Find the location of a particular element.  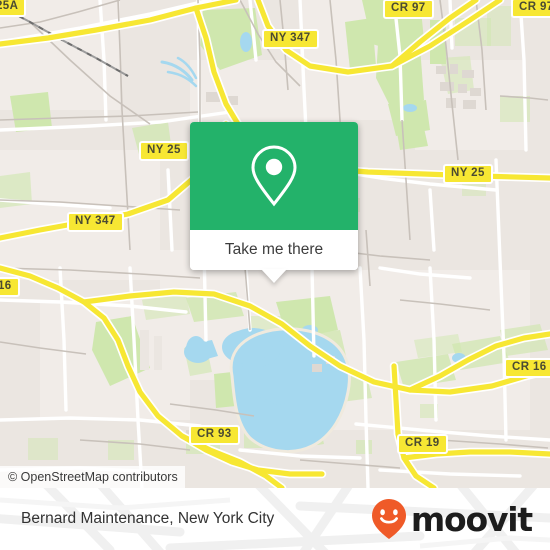

callout-pointer is located at coordinates (274, 276).